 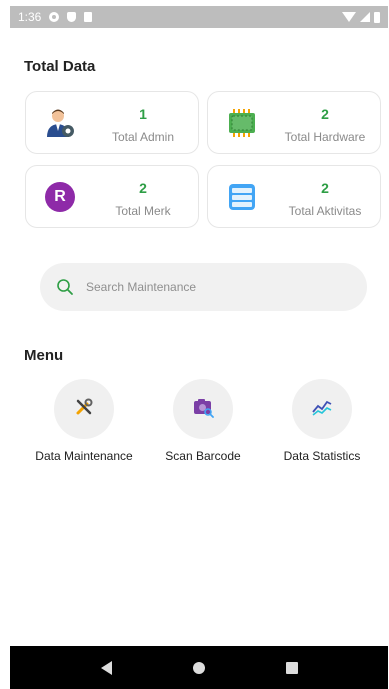 What do you see at coordinates (54, 17) in the screenshot?
I see `settings-icon` at bounding box center [54, 17].